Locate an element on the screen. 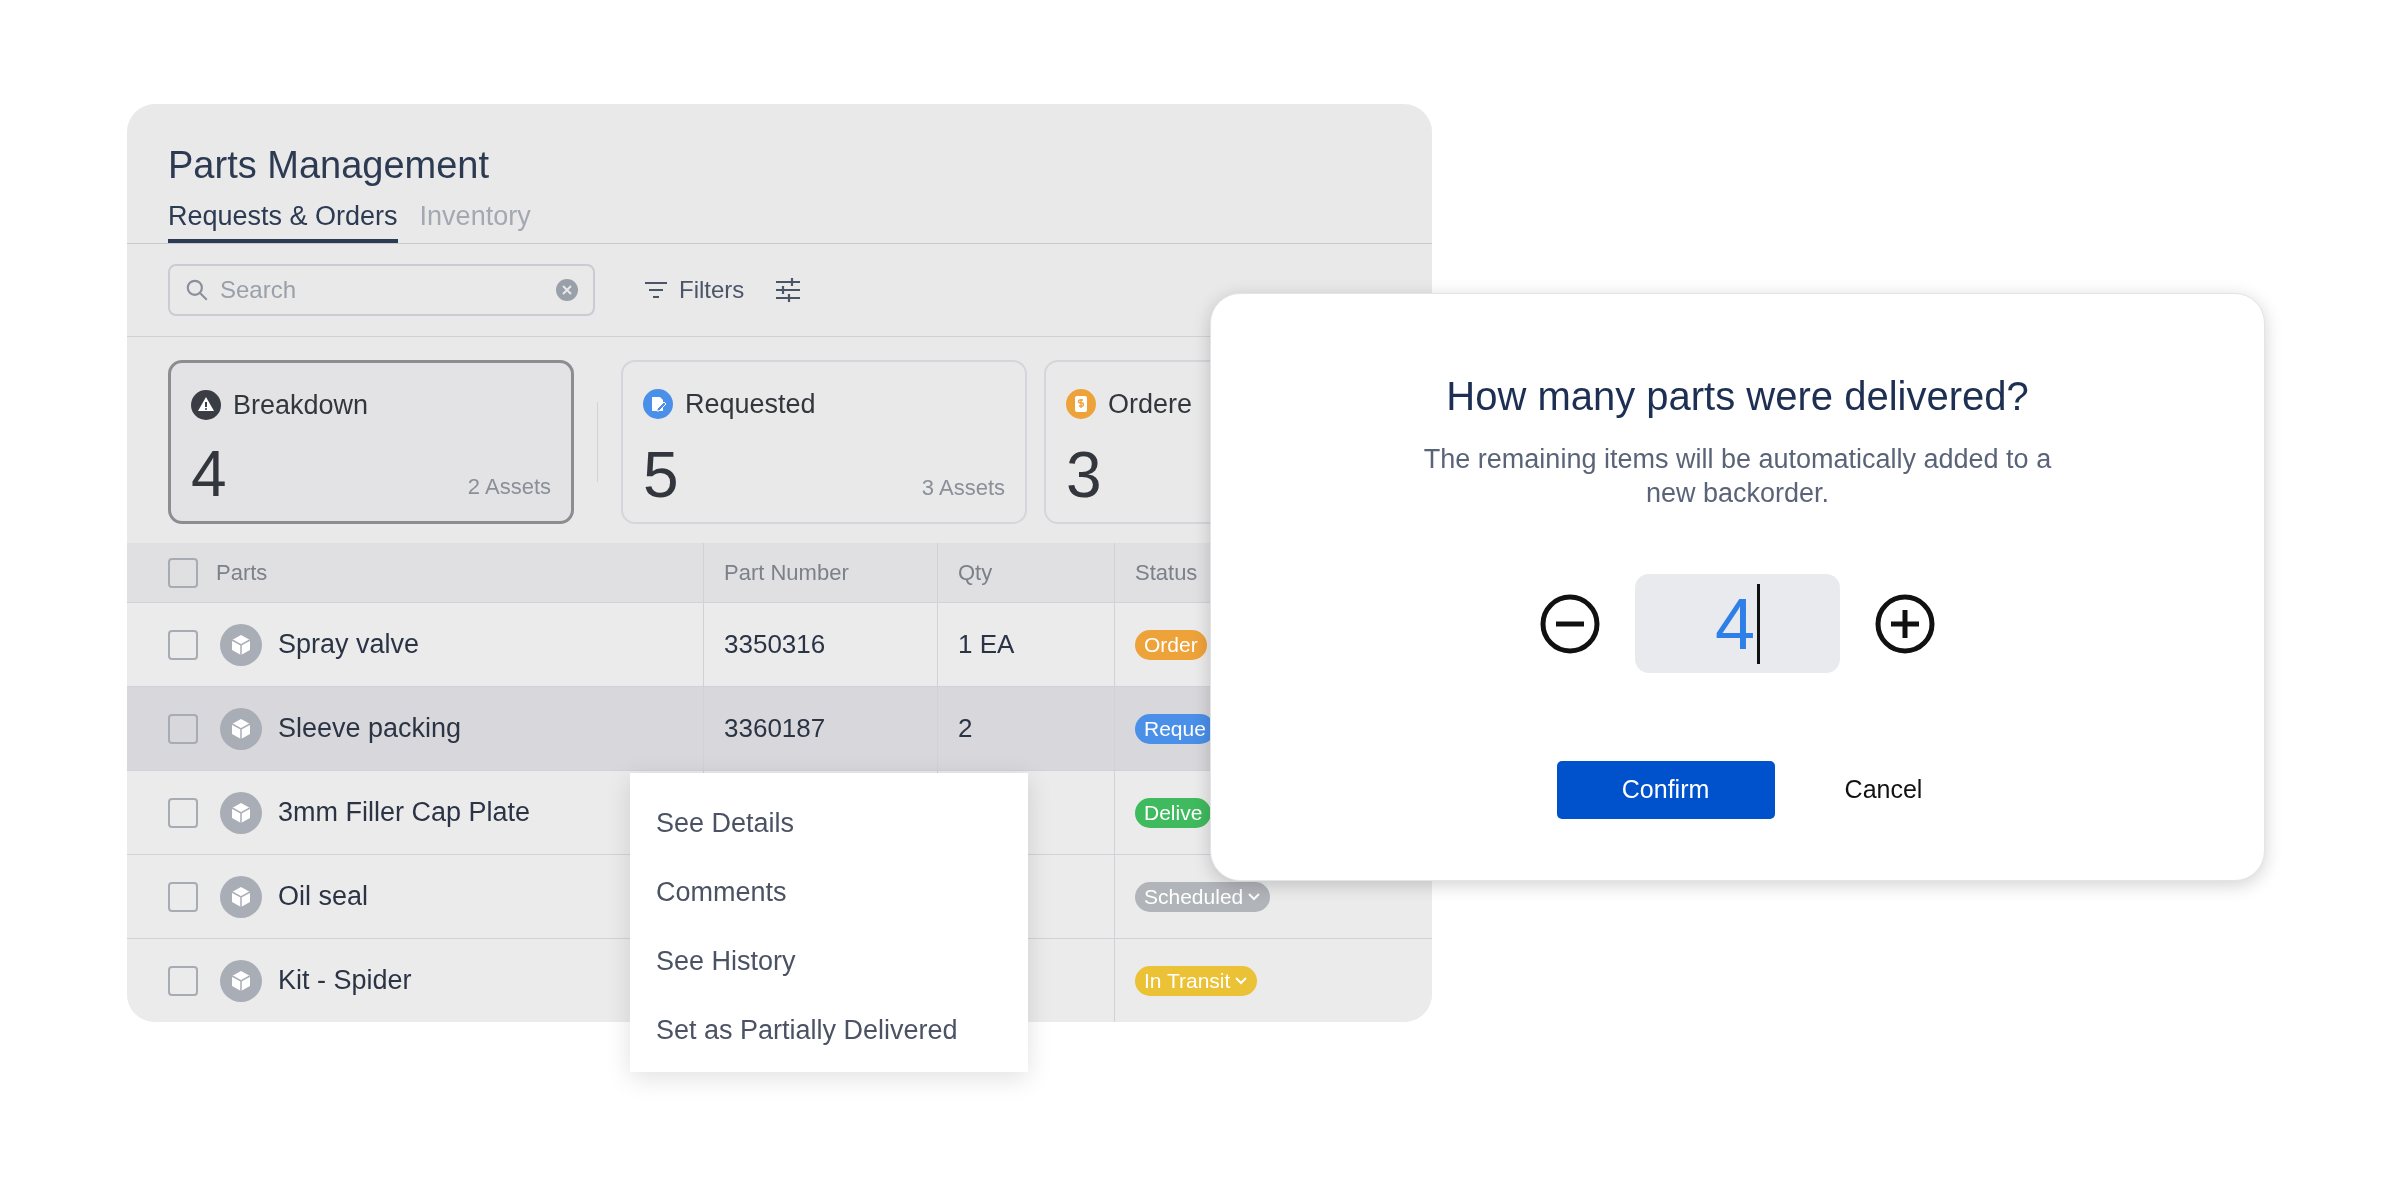 The height and width of the screenshot is (1200, 2400). part-name: Spray valve is located at coordinates (349, 645).